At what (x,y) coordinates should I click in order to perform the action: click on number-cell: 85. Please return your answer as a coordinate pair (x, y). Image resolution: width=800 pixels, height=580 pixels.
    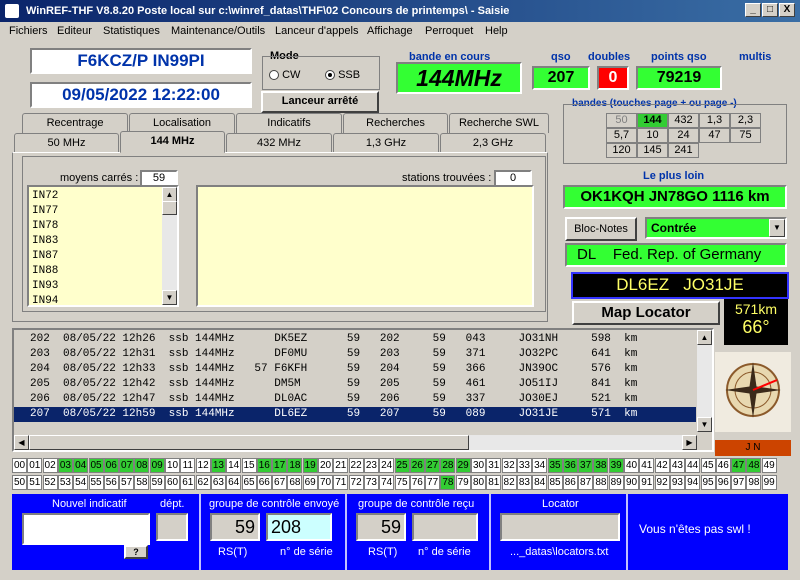
    Looking at the image, I should click on (555, 482).